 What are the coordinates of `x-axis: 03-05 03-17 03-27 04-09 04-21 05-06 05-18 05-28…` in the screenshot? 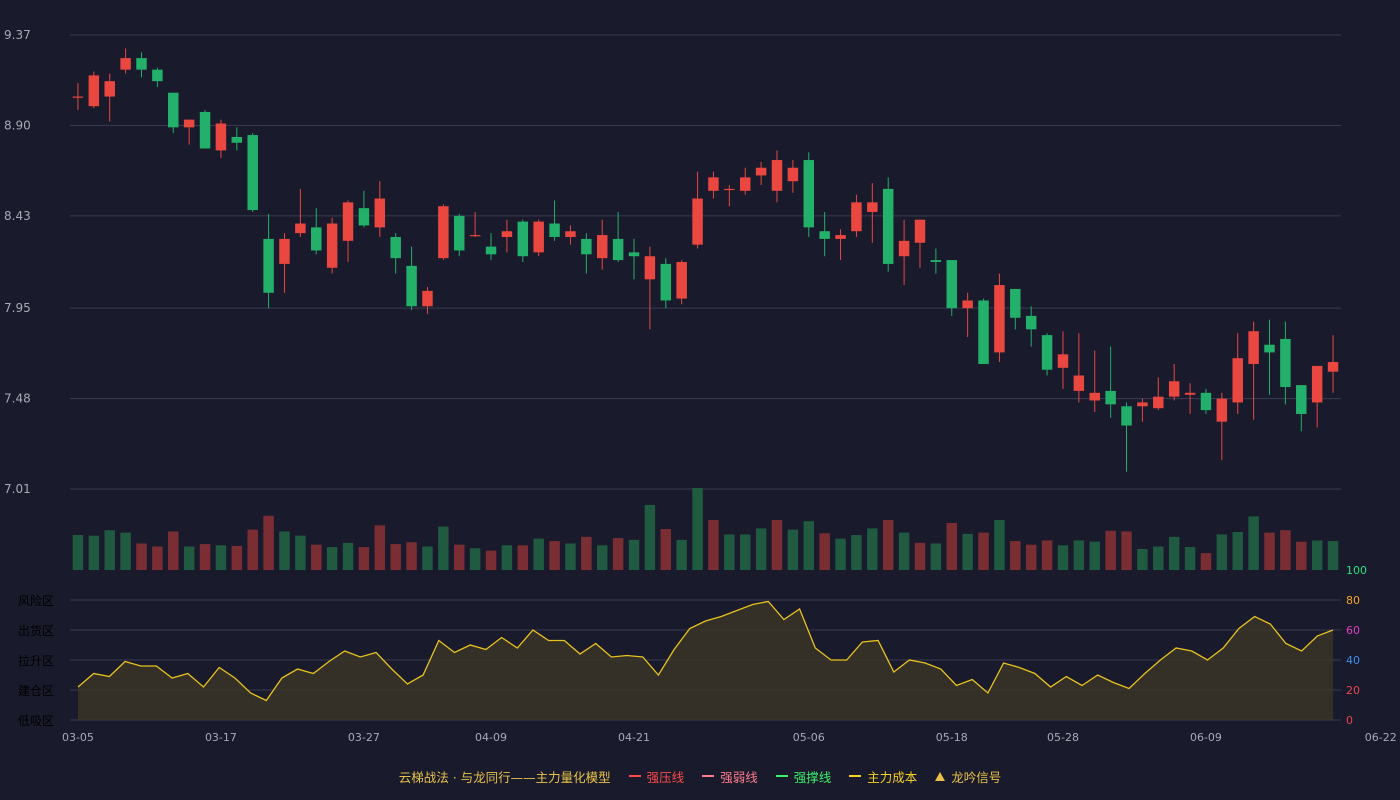 It's located at (729, 737).